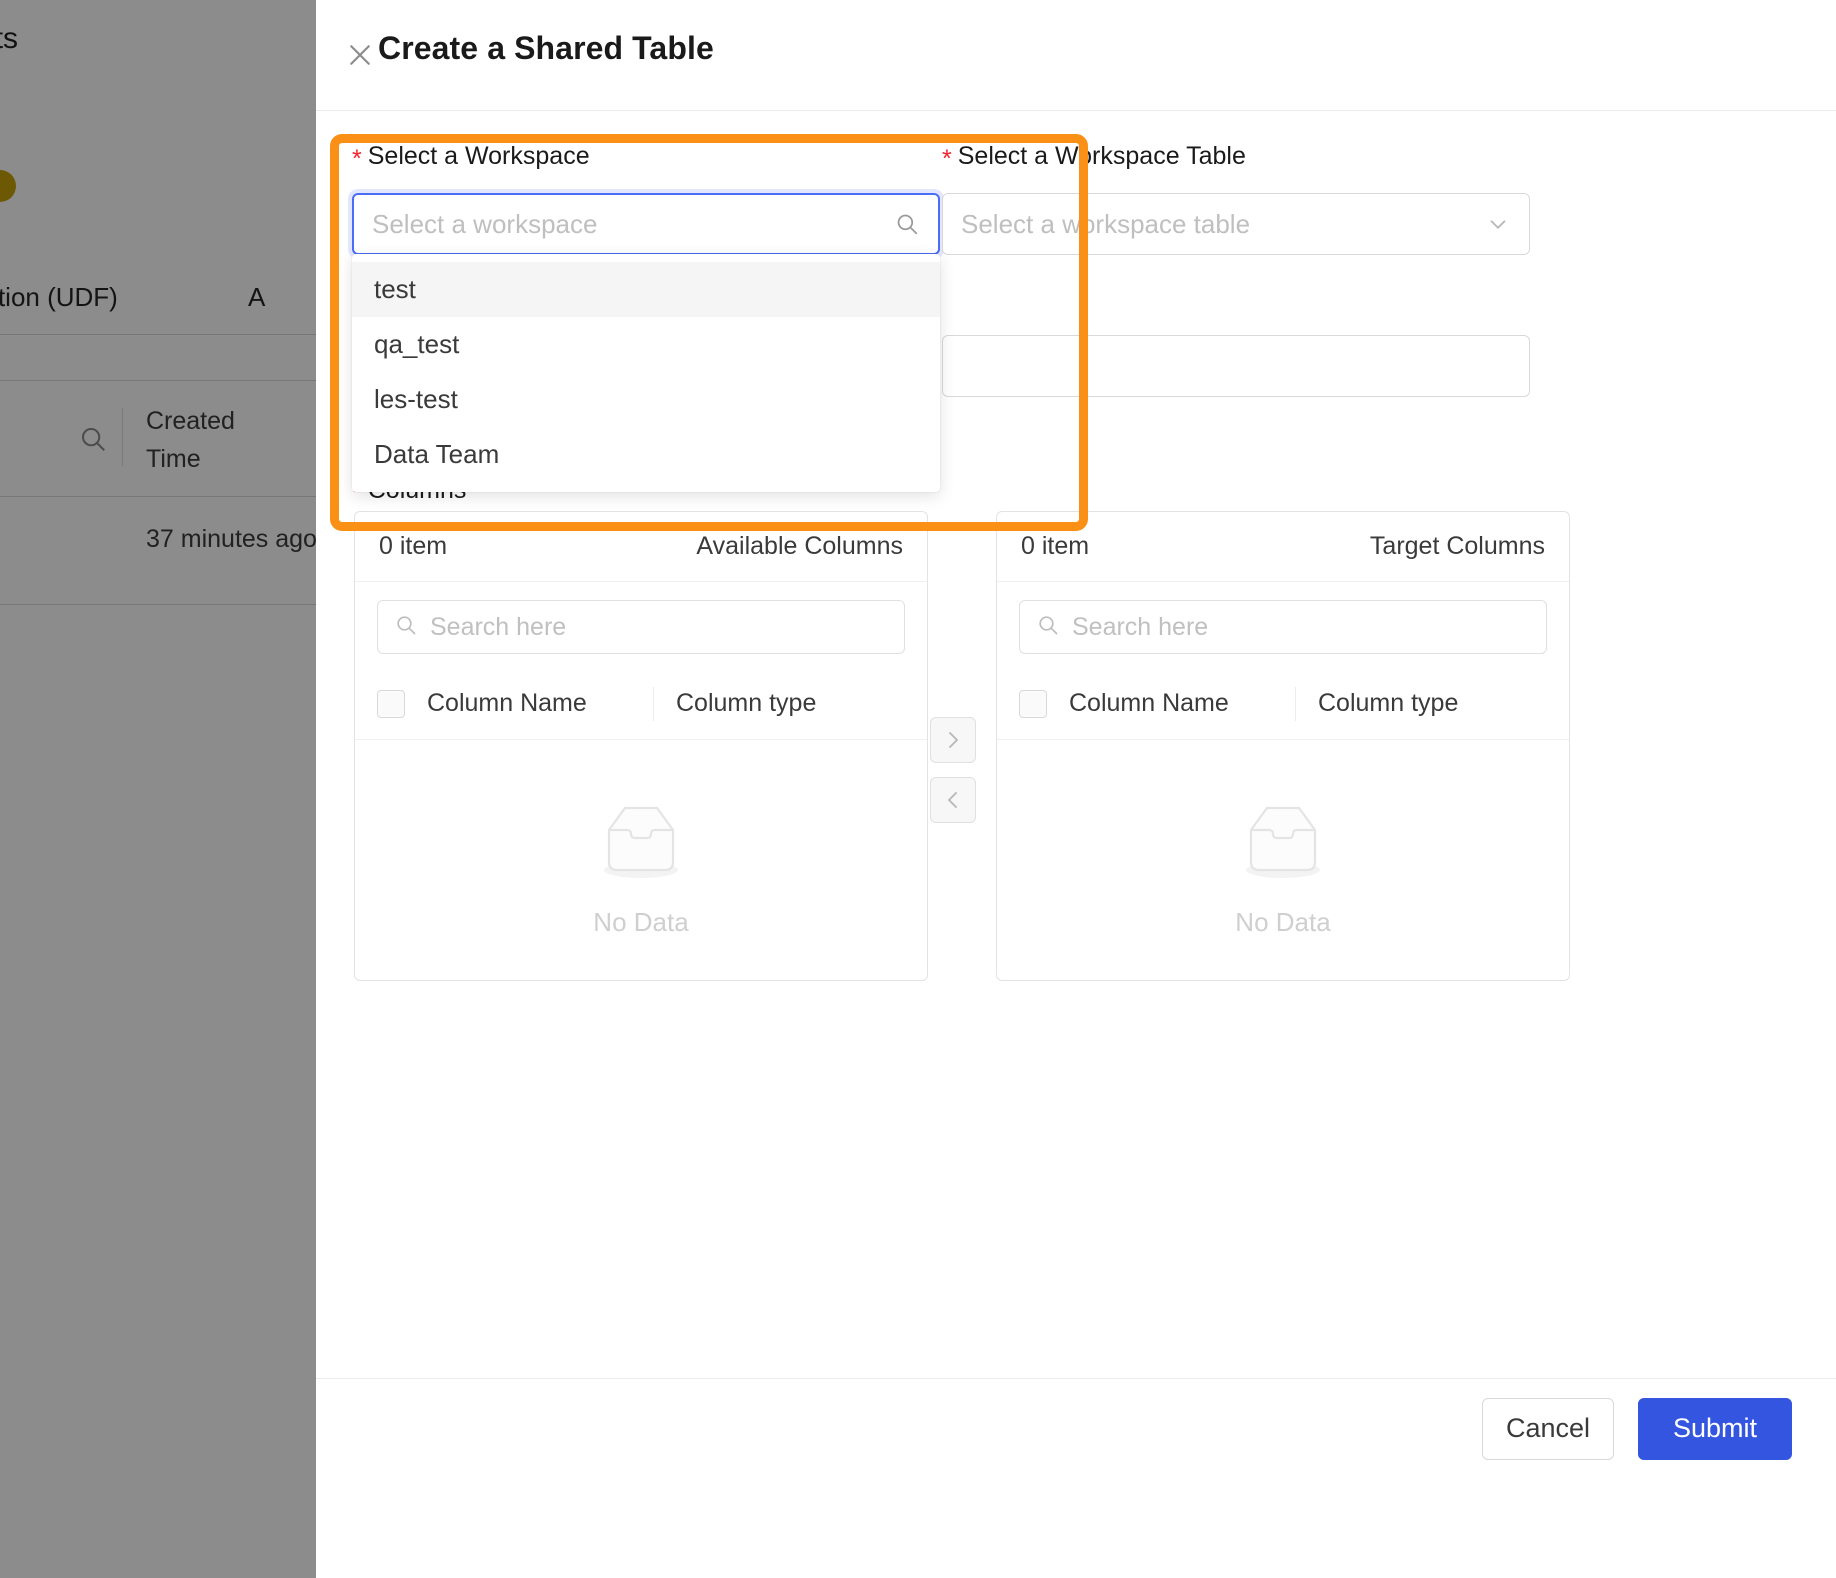 Image resolution: width=1836 pixels, height=1578 pixels. Describe the element at coordinates (641, 627) in the screenshot. I see `available-search-input: Search here` at that location.